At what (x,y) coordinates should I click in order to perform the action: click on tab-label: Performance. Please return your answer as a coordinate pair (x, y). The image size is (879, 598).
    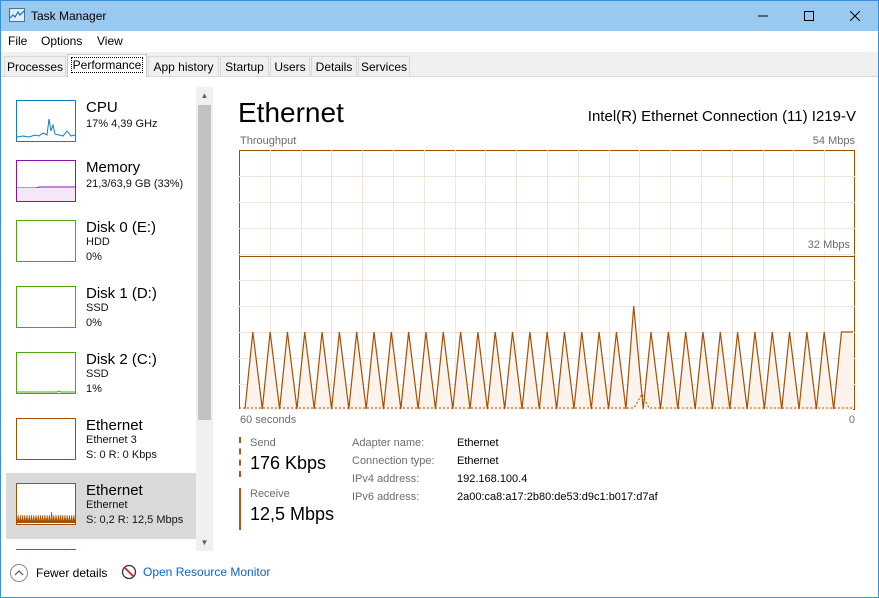
    Looking at the image, I should click on (107, 65).